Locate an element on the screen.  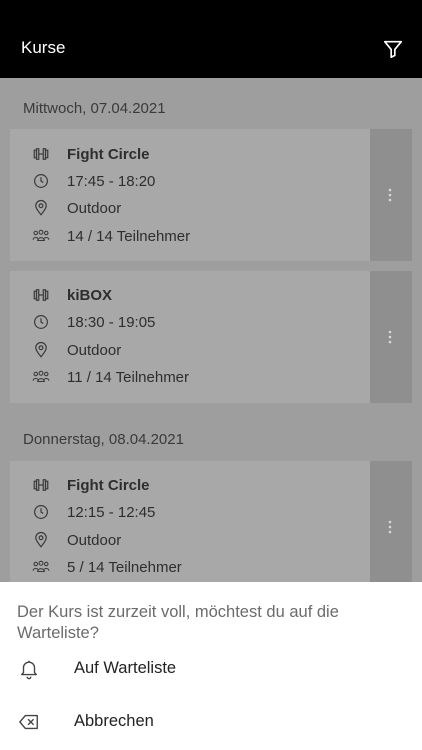
course-time: 17:45 - 18:20 is located at coordinates (111, 181).